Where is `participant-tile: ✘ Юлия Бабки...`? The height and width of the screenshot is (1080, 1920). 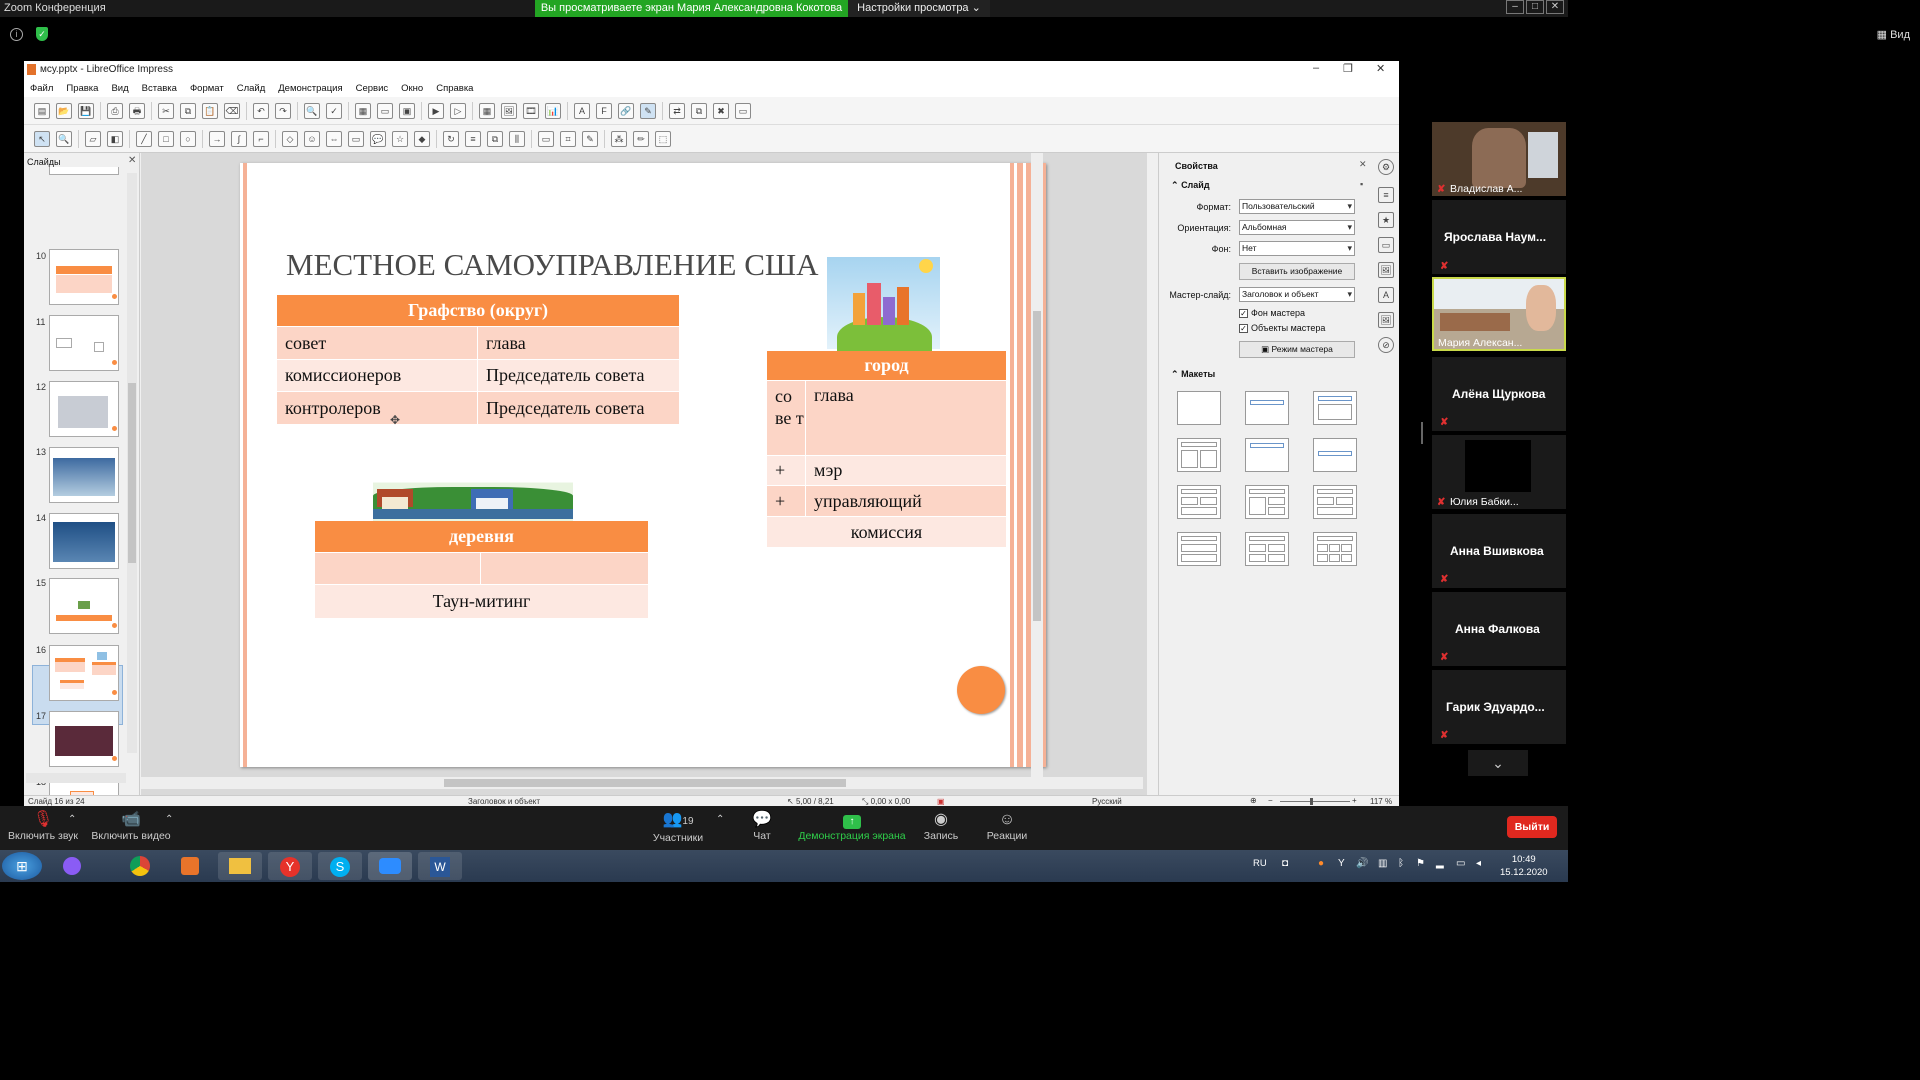 participant-tile: ✘ Юлия Бабки... is located at coordinates (1499, 472).